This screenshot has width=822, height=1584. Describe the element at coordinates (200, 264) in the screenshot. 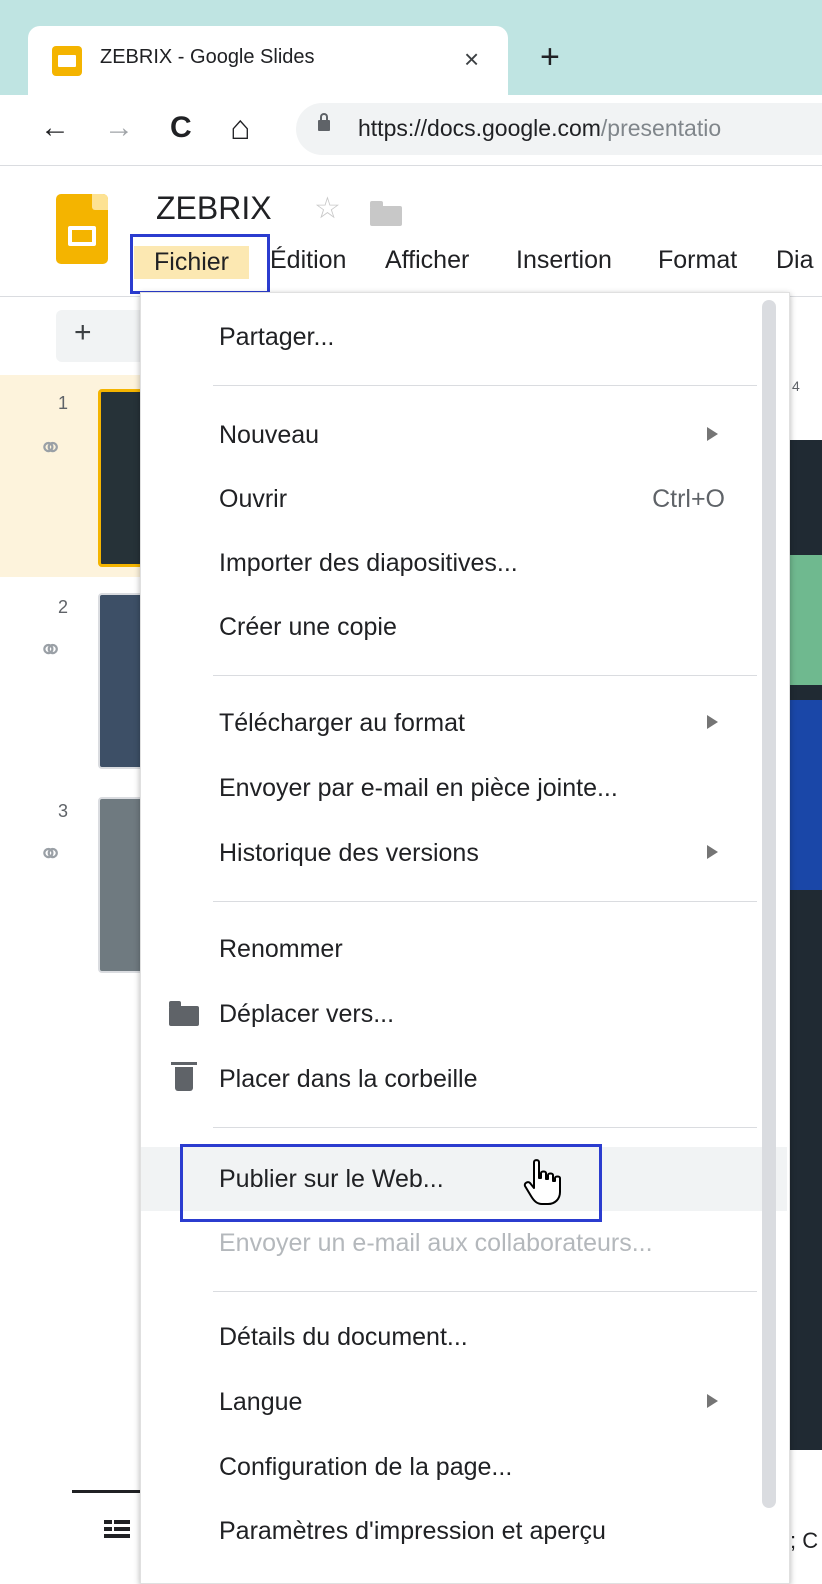

I see `fichier-highlight-box` at that location.